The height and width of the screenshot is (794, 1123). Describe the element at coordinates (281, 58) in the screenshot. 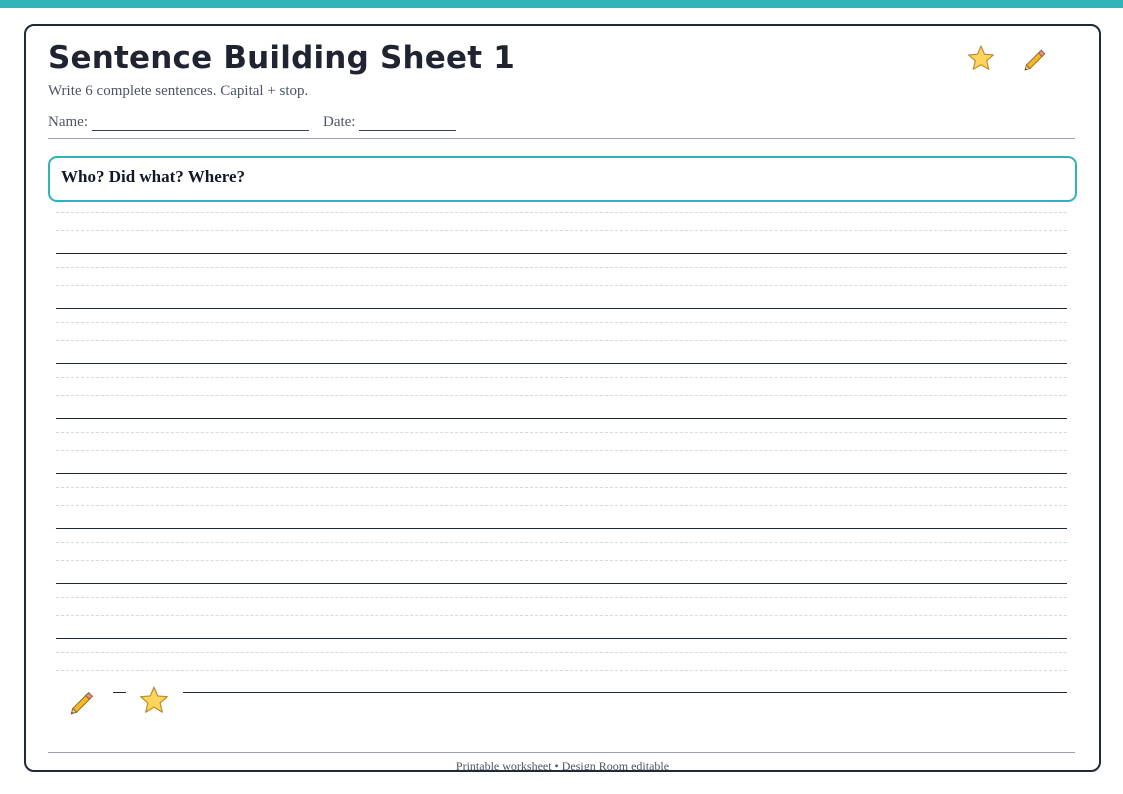

I see `page-title: Sentence Building Sheet 1` at that location.